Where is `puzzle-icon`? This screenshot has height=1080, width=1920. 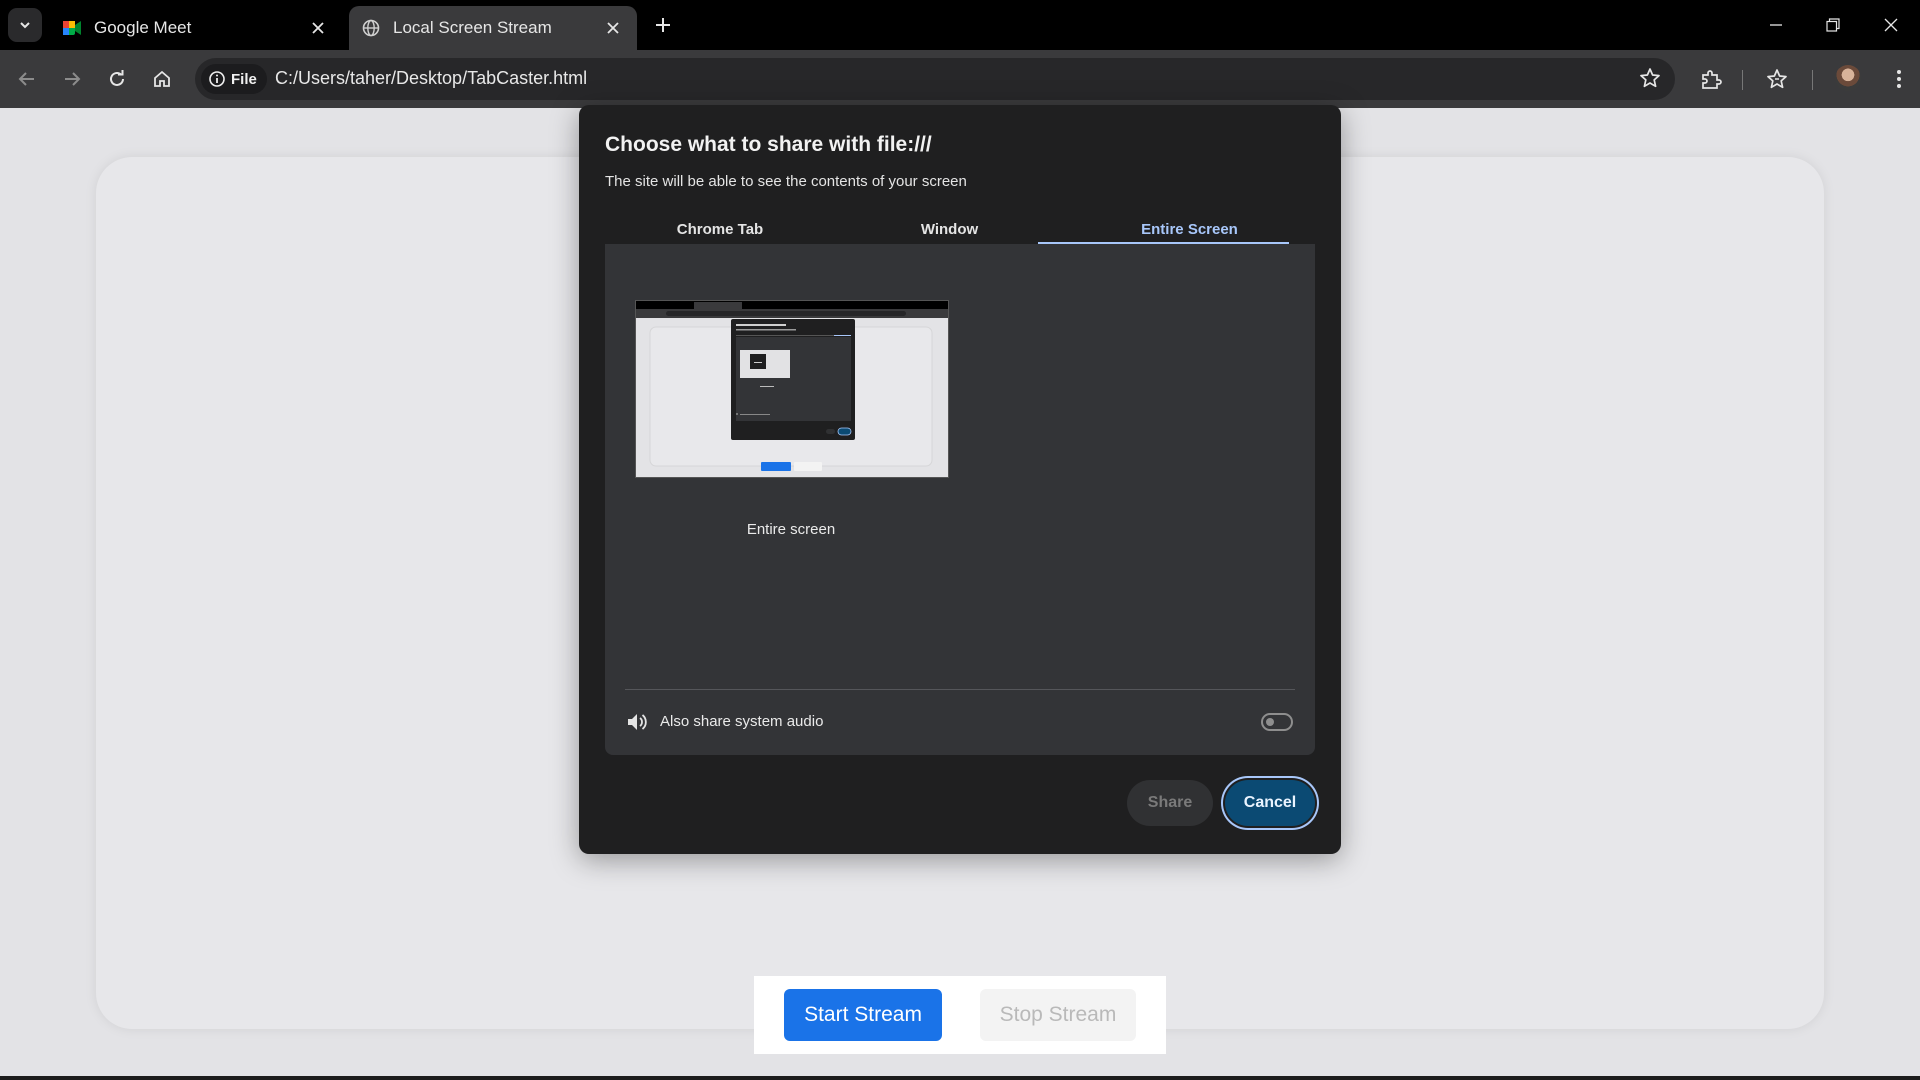
puzzle-icon is located at coordinates (1712, 79).